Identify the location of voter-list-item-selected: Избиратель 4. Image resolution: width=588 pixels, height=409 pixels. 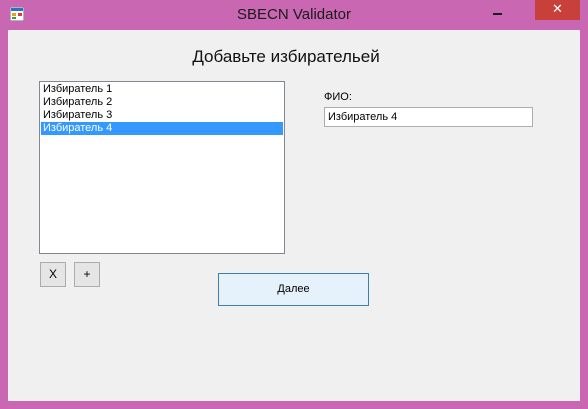
(162, 128).